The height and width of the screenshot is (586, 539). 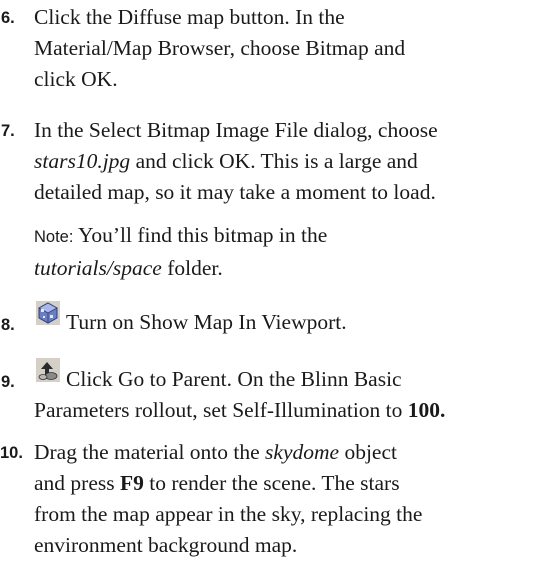 What do you see at coordinates (54, 237) in the screenshot?
I see `note-label: Note:` at bounding box center [54, 237].